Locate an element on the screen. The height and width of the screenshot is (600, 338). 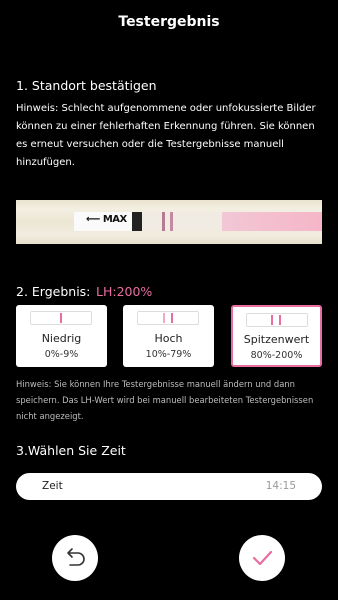
confirm-button is located at coordinates (262, 558).